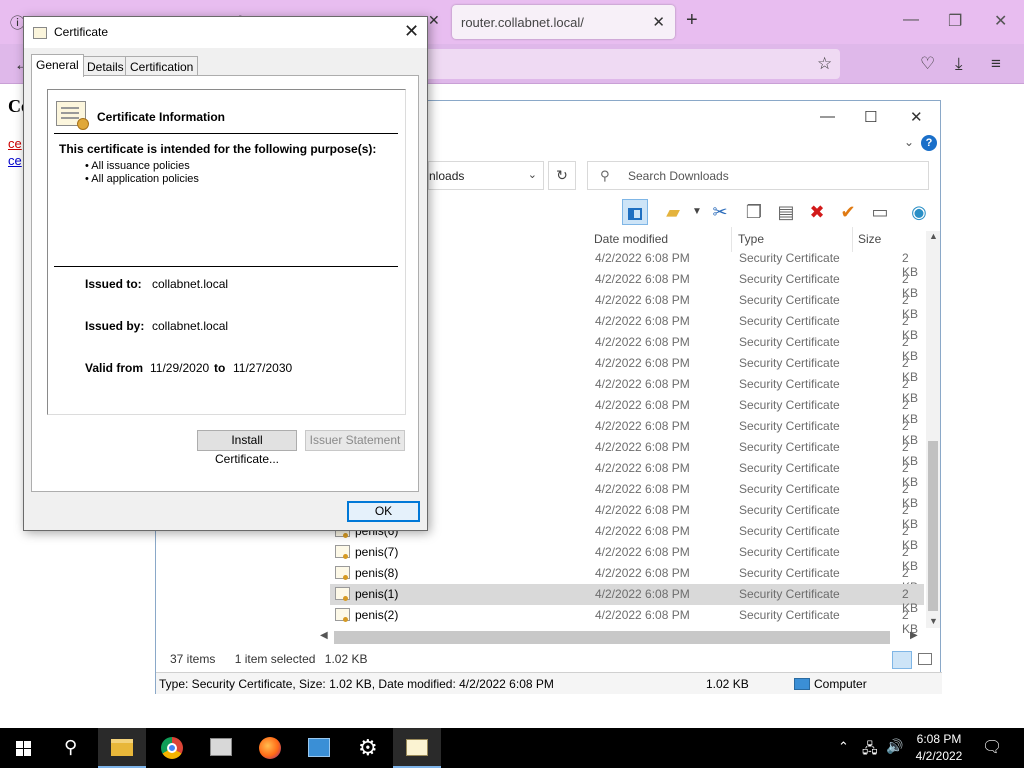 Image resolution: width=1024 pixels, height=768 pixels. What do you see at coordinates (383, 511) in the screenshot?
I see `ok-button: OK` at bounding box center [383, 511].